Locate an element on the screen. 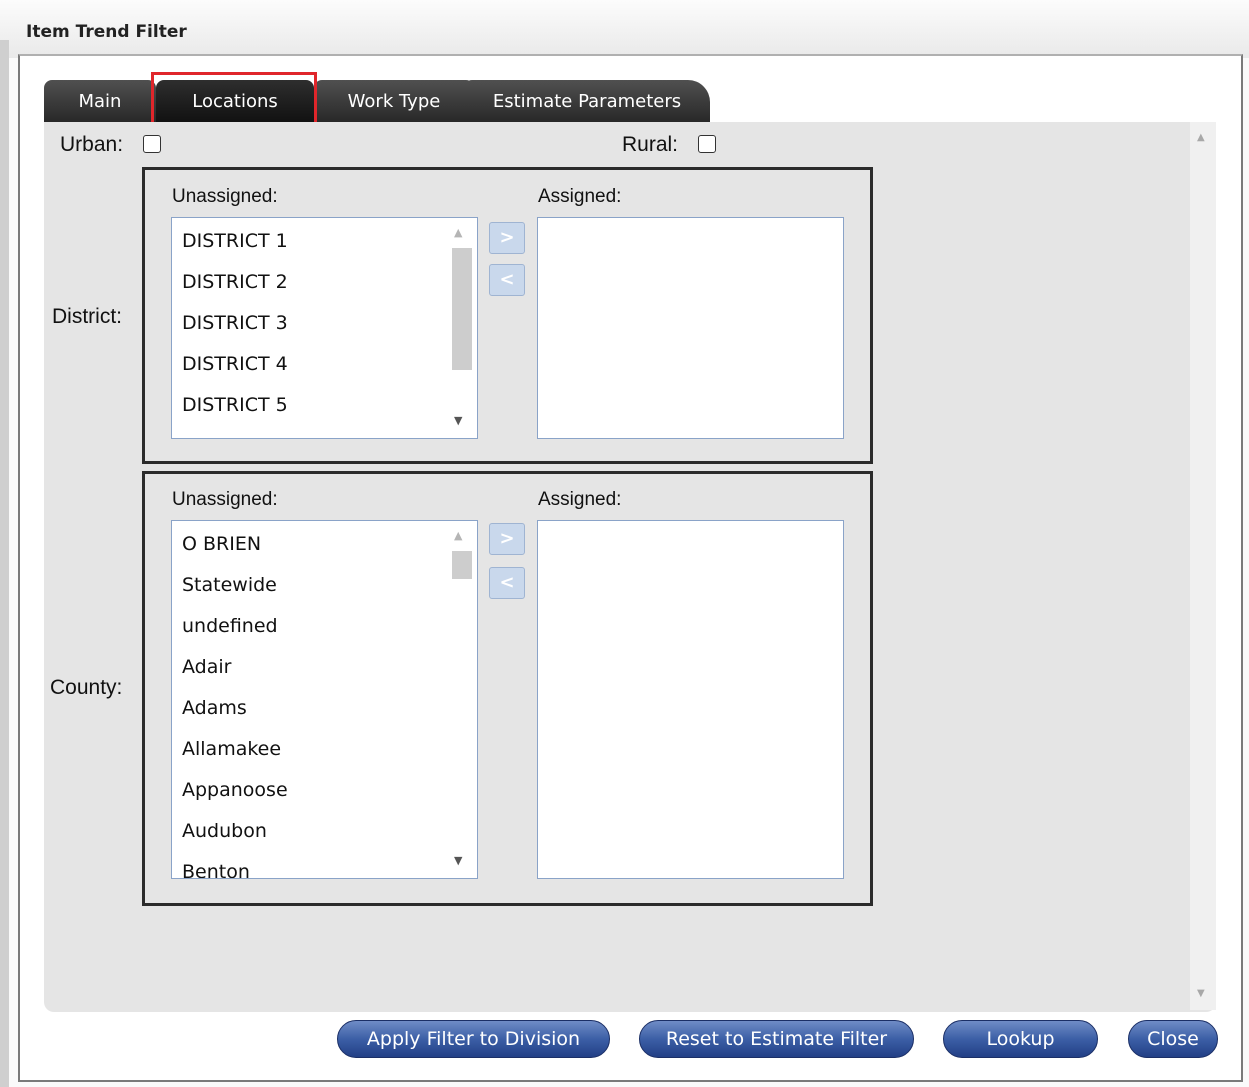 Image resolution: width=1249 pixels, height=1087 pixels. county-unassigned-label: Unassigned: is located at coordinates (225, 499).